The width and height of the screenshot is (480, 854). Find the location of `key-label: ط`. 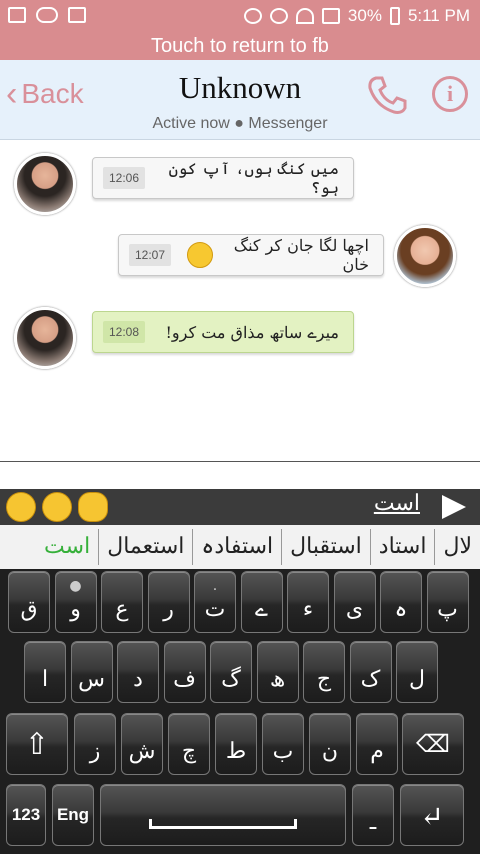

key-label: ط is located at coordinates (236, 751).